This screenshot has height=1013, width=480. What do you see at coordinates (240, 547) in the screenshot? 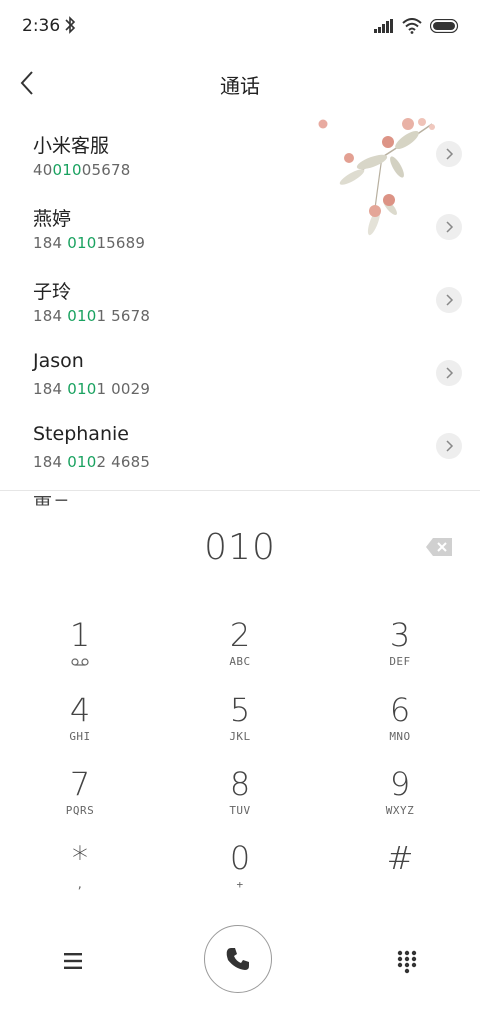
I see `dialed-number: 010` at bounding box center [240, 547].